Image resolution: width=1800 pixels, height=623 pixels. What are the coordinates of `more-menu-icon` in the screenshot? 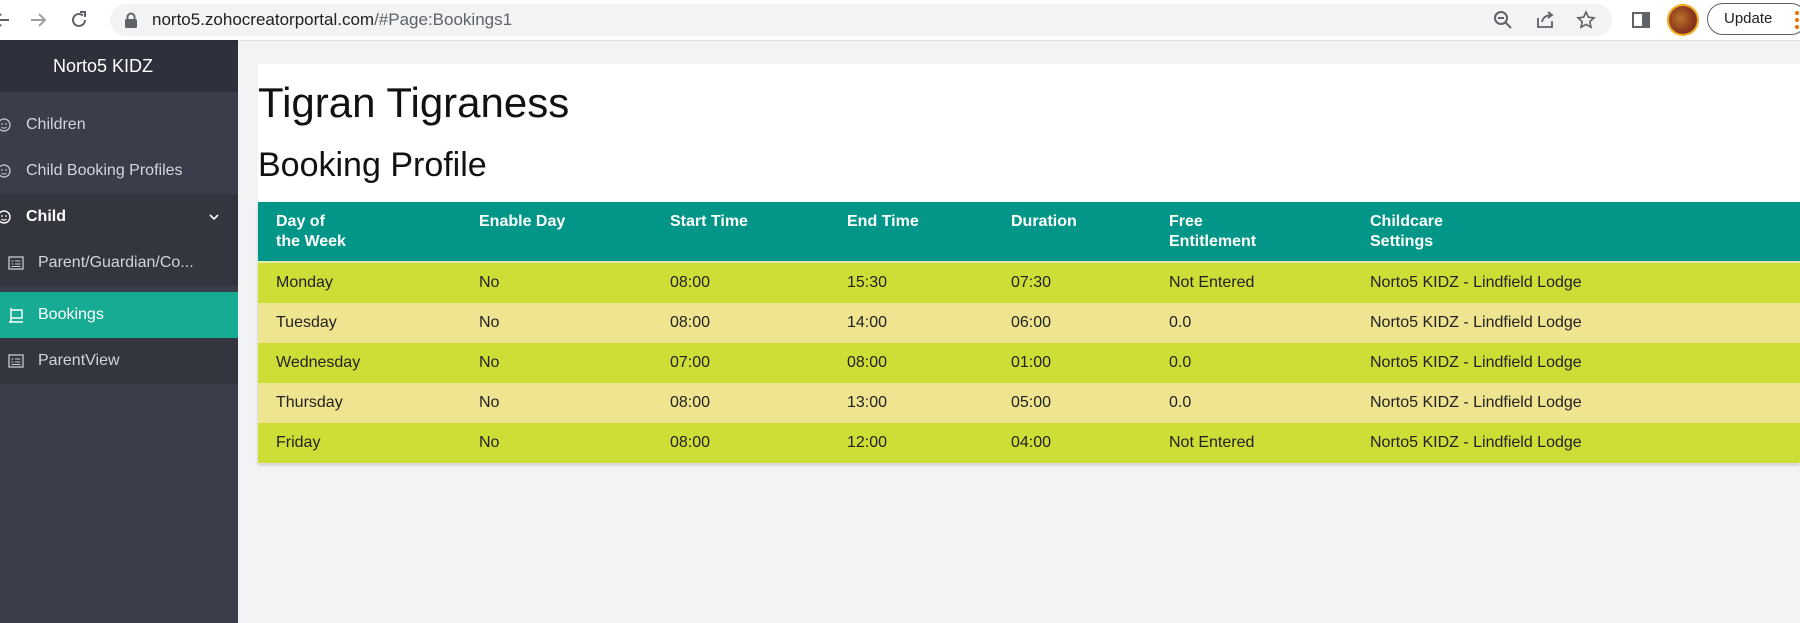 It's located at (1797, 20).